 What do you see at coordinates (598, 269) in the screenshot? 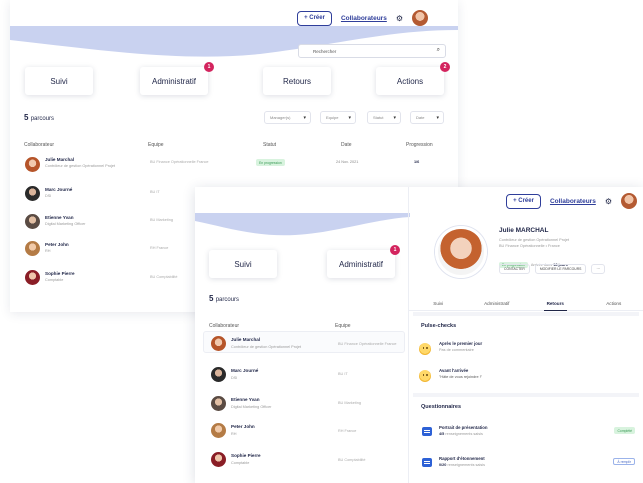
I see `more-options-button: ···` at bounding box center [598, 269].